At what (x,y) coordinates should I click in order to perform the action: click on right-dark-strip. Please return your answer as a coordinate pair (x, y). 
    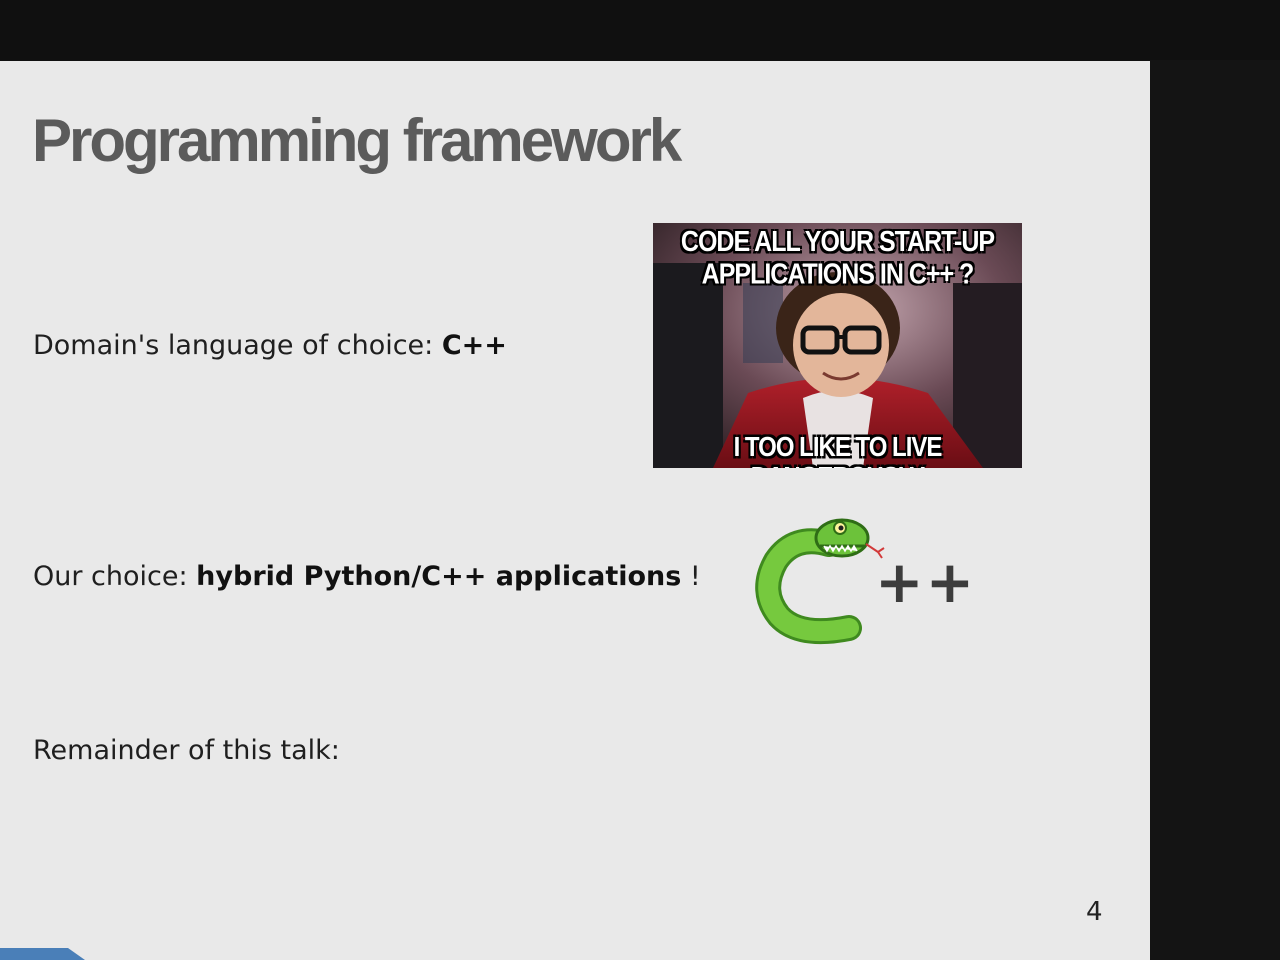
    Looking at the image, I should click on (1215, 510).